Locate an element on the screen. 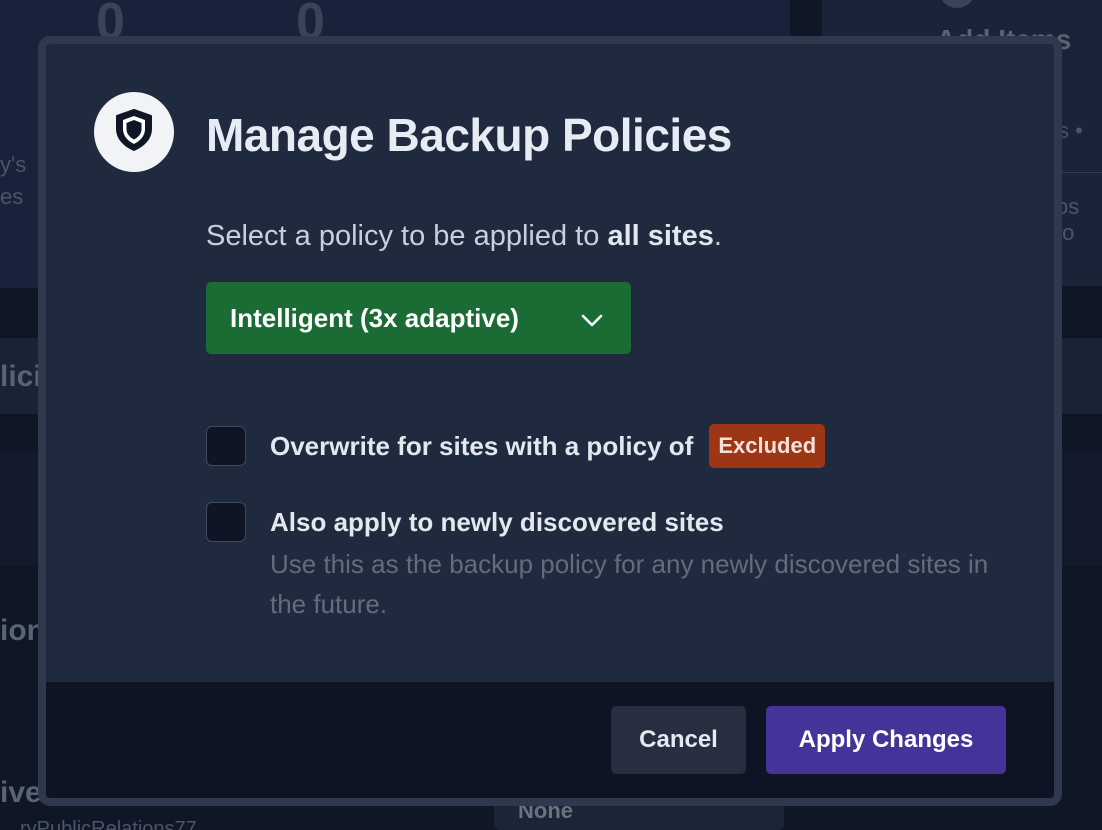 Image resolution: width=1102 pixels, height=830 pixels. subtitle-prefix: Select a policy to be applied to is located at coordinates (407, 236).